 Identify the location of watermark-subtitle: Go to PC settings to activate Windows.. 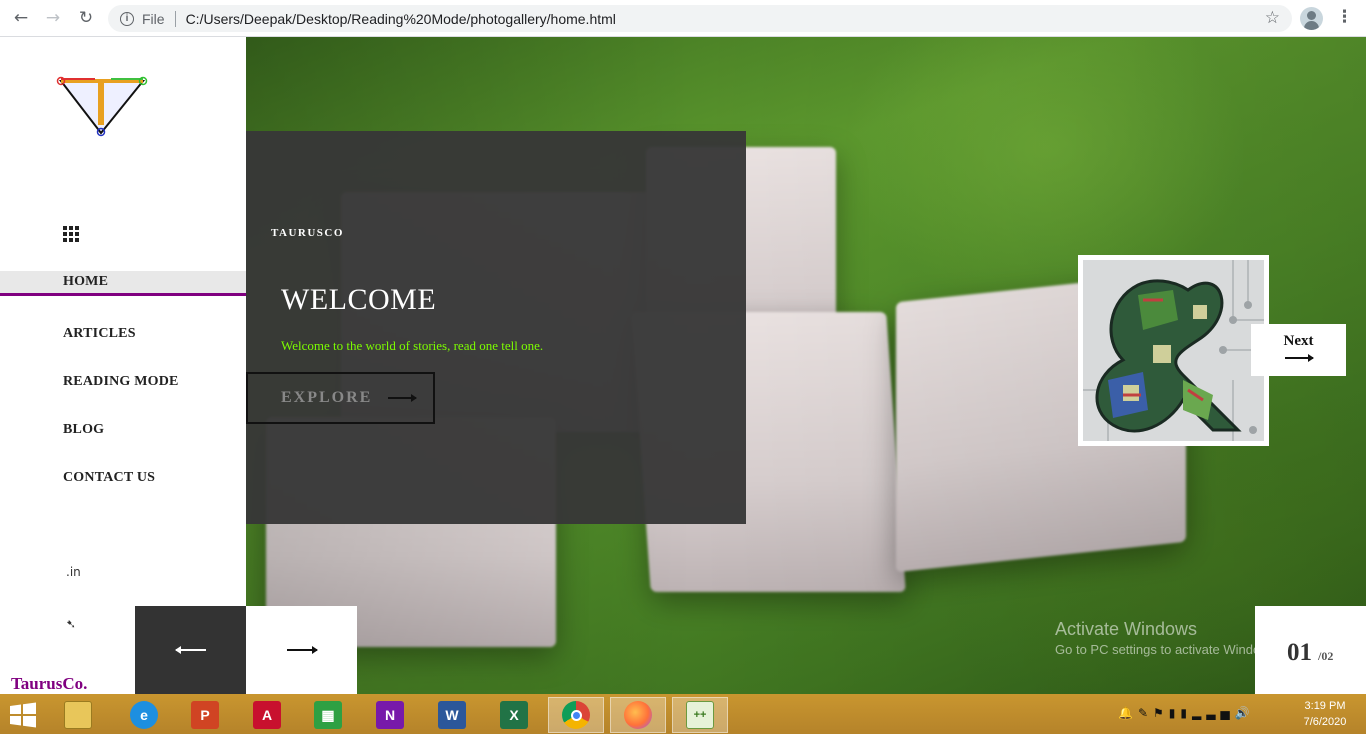
(1167, 649).